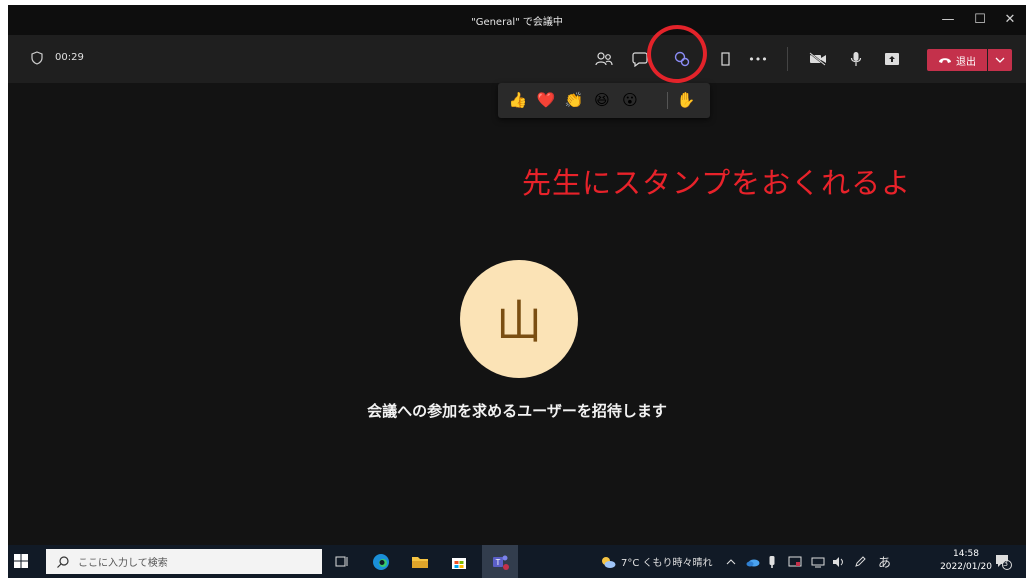 The height and width of the screenshot is (578, 1026). Describe the element at coordinates (758, 59) in the screenshot. I see `more-actions-button: •••` at that location.